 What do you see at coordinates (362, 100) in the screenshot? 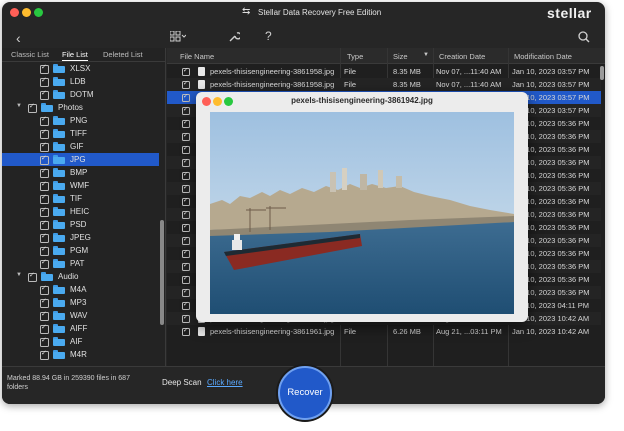
I see `preview-title: pexels-thisisengineering-3861942.jpg` at bounding box center [362, 100].